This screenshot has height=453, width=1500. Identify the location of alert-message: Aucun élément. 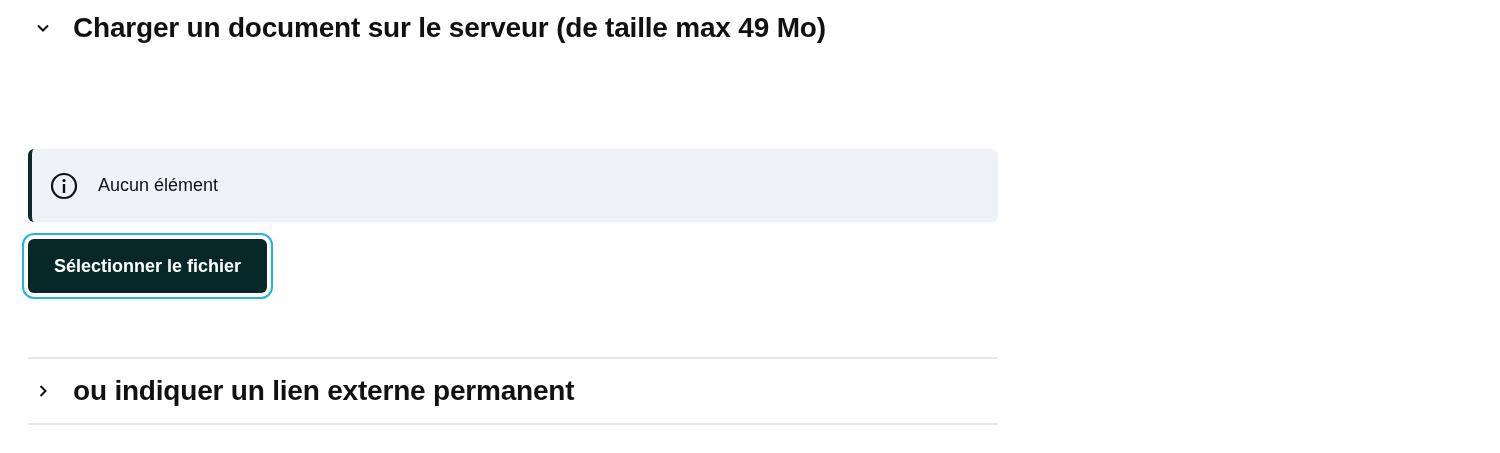
(158, 185).